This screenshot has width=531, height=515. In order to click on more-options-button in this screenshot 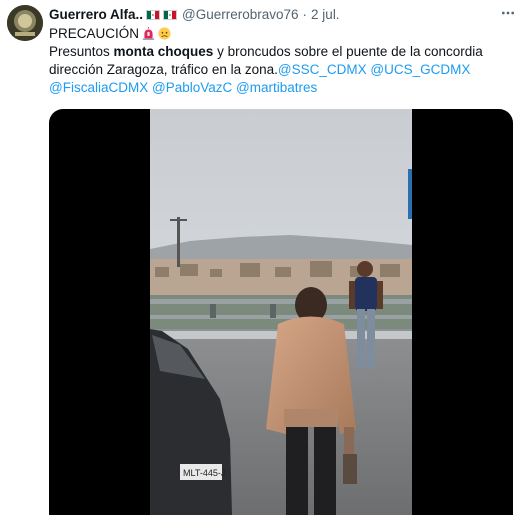, I will do `click(508, 13)`.